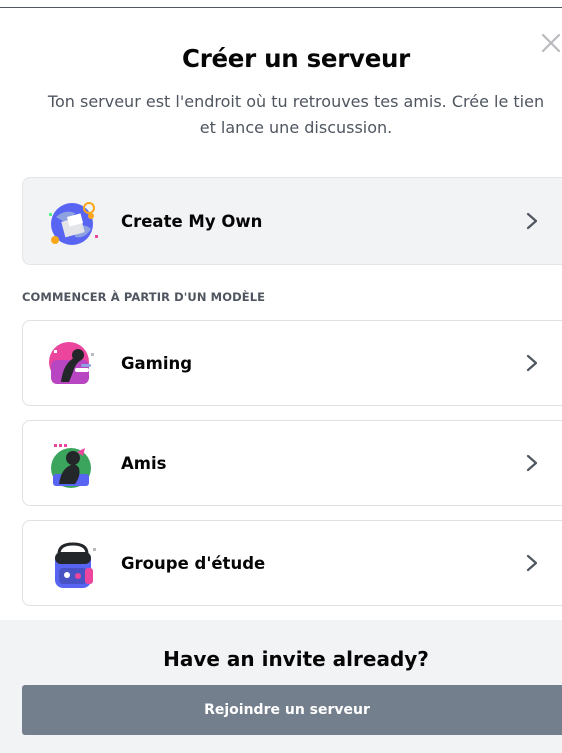 The height and width of the screenshot is (753, 562). Describe the element at coordinates (144, 463) in the screenshot. I see `template-label: Amis` at that location.